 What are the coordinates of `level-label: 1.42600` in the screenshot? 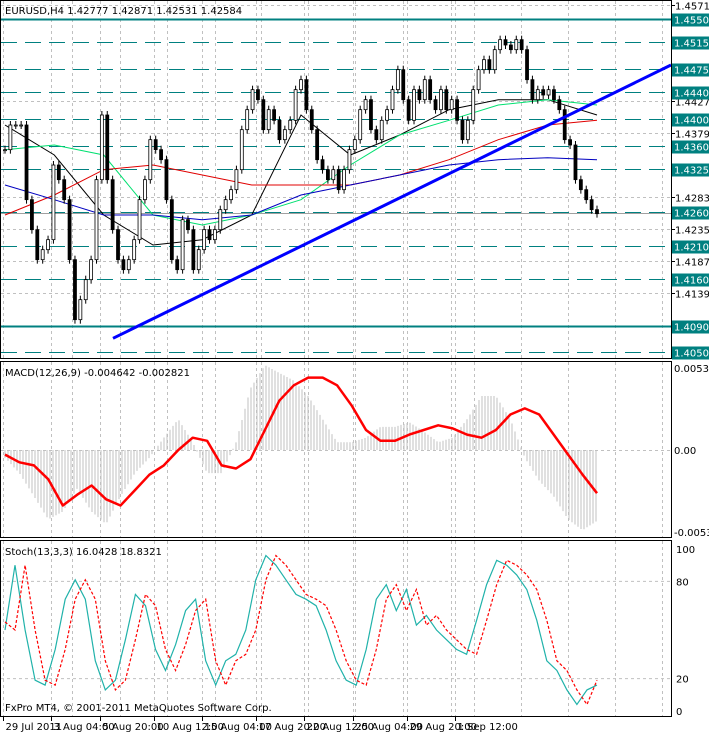 It's located at (691, 214).